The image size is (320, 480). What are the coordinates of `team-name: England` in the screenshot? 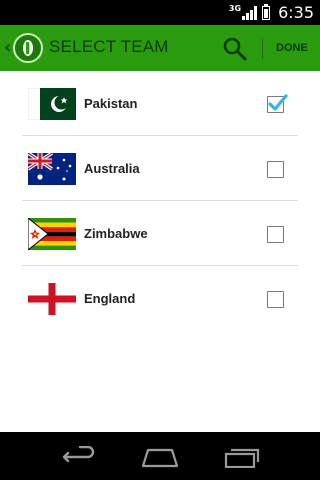 It's located at (110, 298).